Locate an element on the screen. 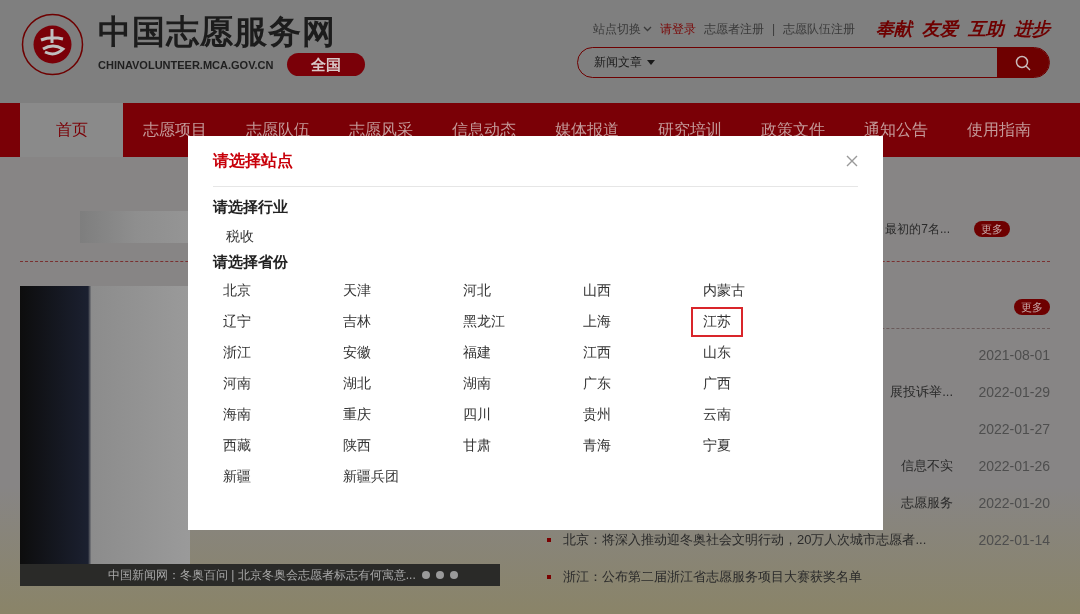  close-button is located at coordinates (852, 161).